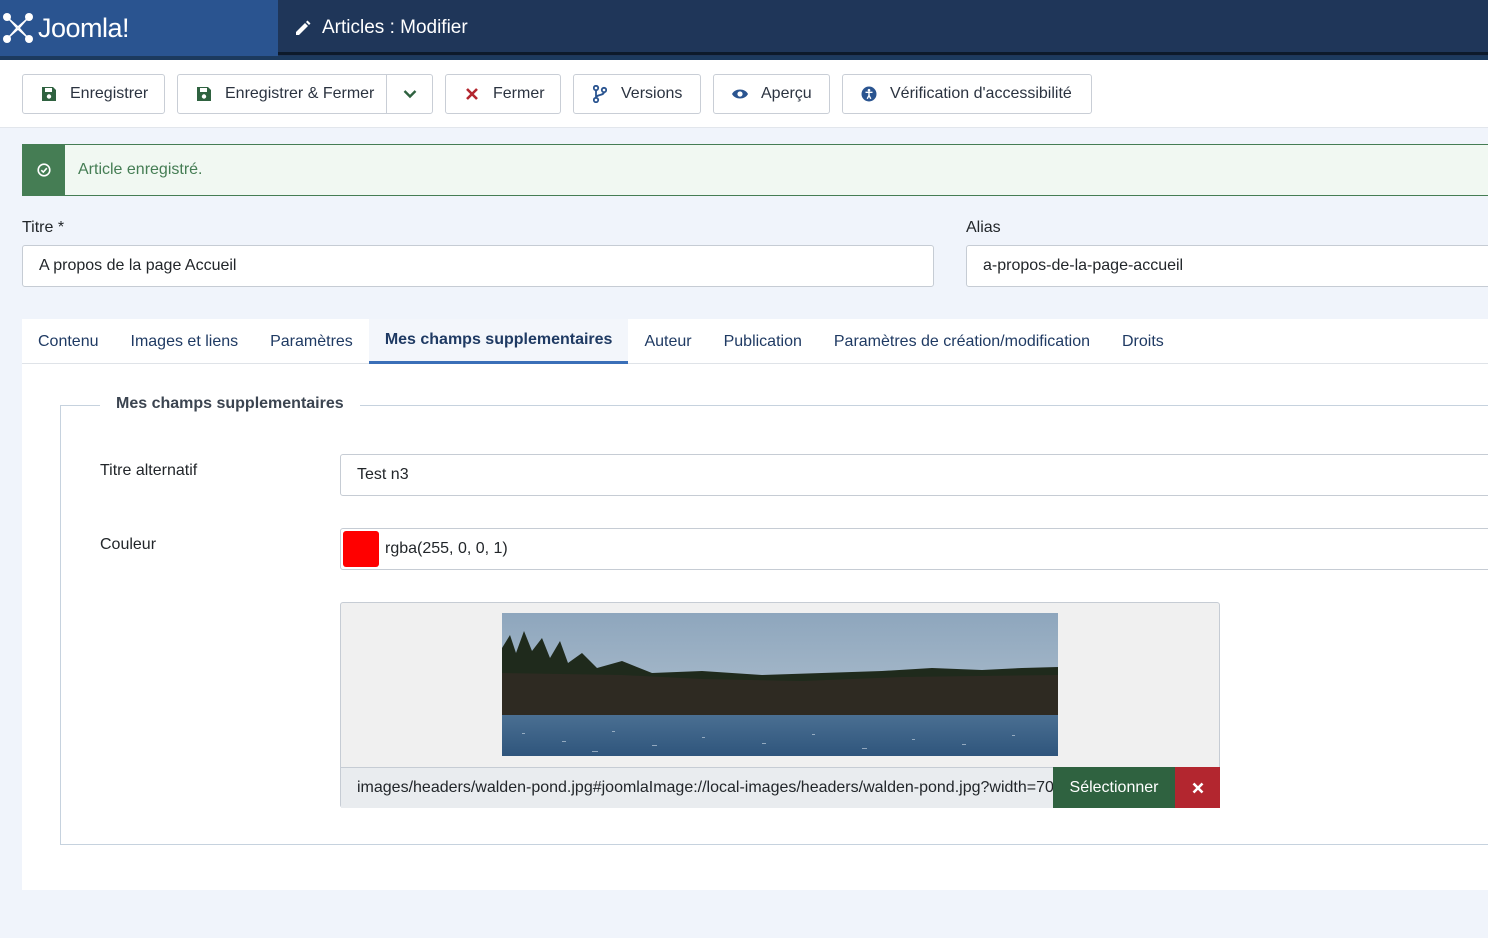 The image size is (1488, 938). What do you see at coordinates (138, 265) in the screenshot?
I see `title-value: A propos de la page Accueil` at bounding box center [138, 265].